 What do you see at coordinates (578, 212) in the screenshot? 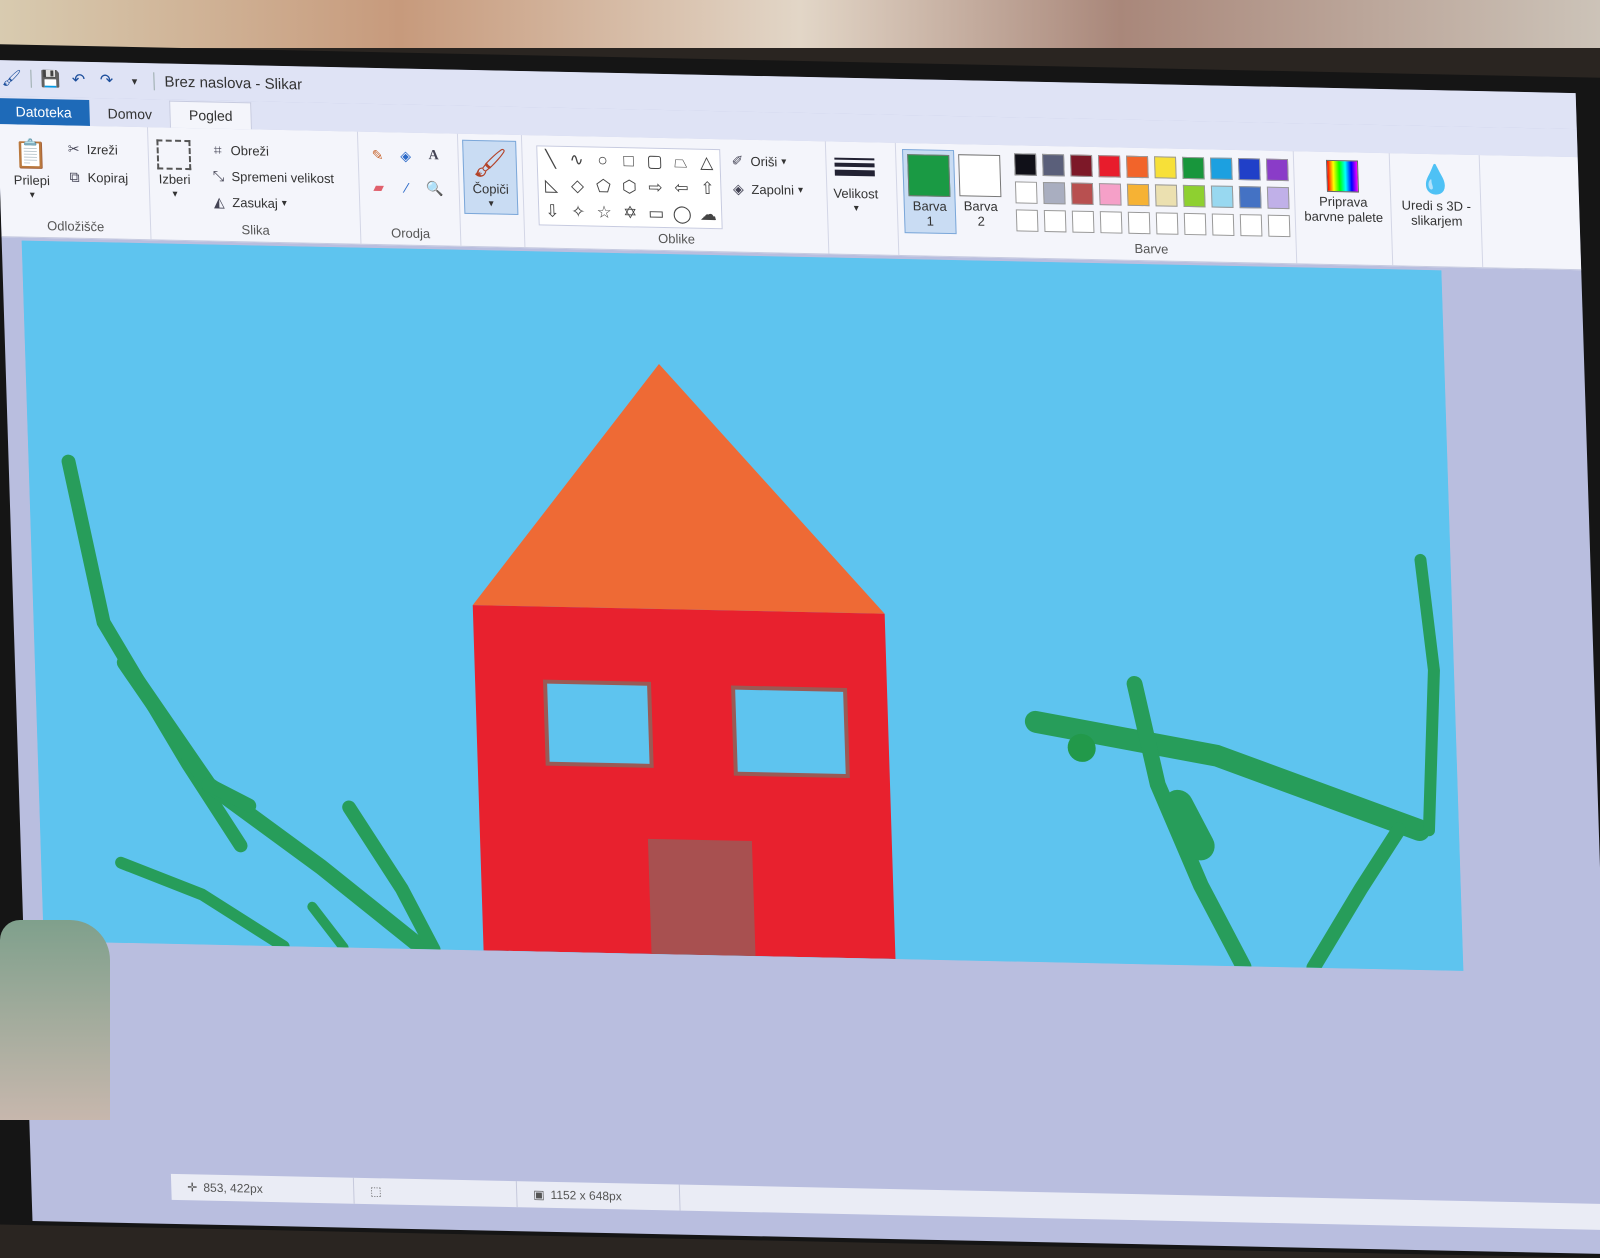
I see `four-point-star-shape-icon: ✧` at bounding box center [578, 212].